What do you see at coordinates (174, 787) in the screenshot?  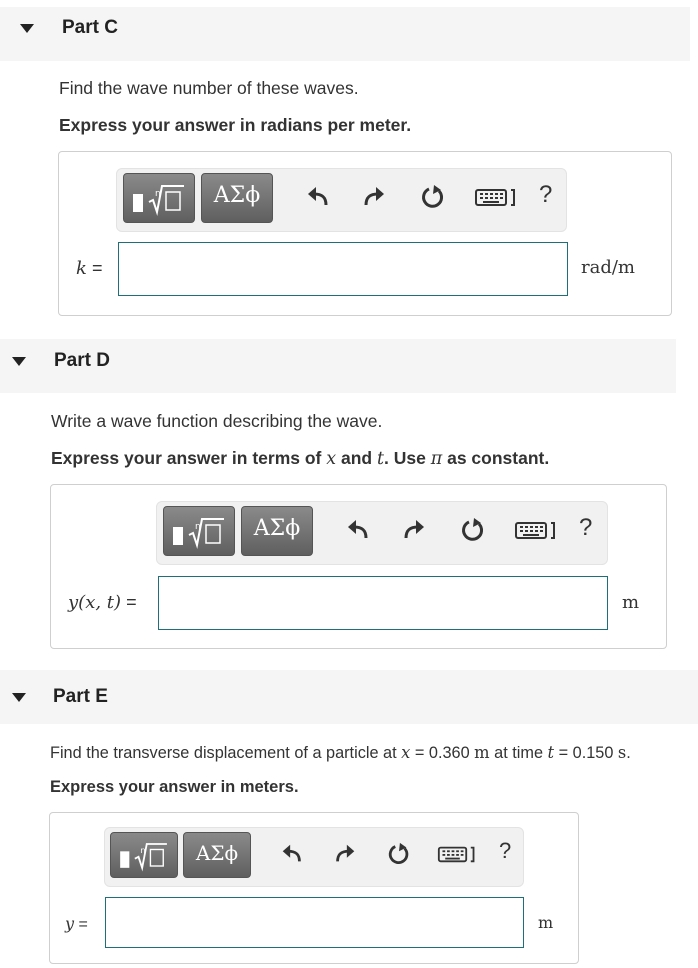 I see `instruction-text: Express your answer in meters.` at bounding box center [174, 787].